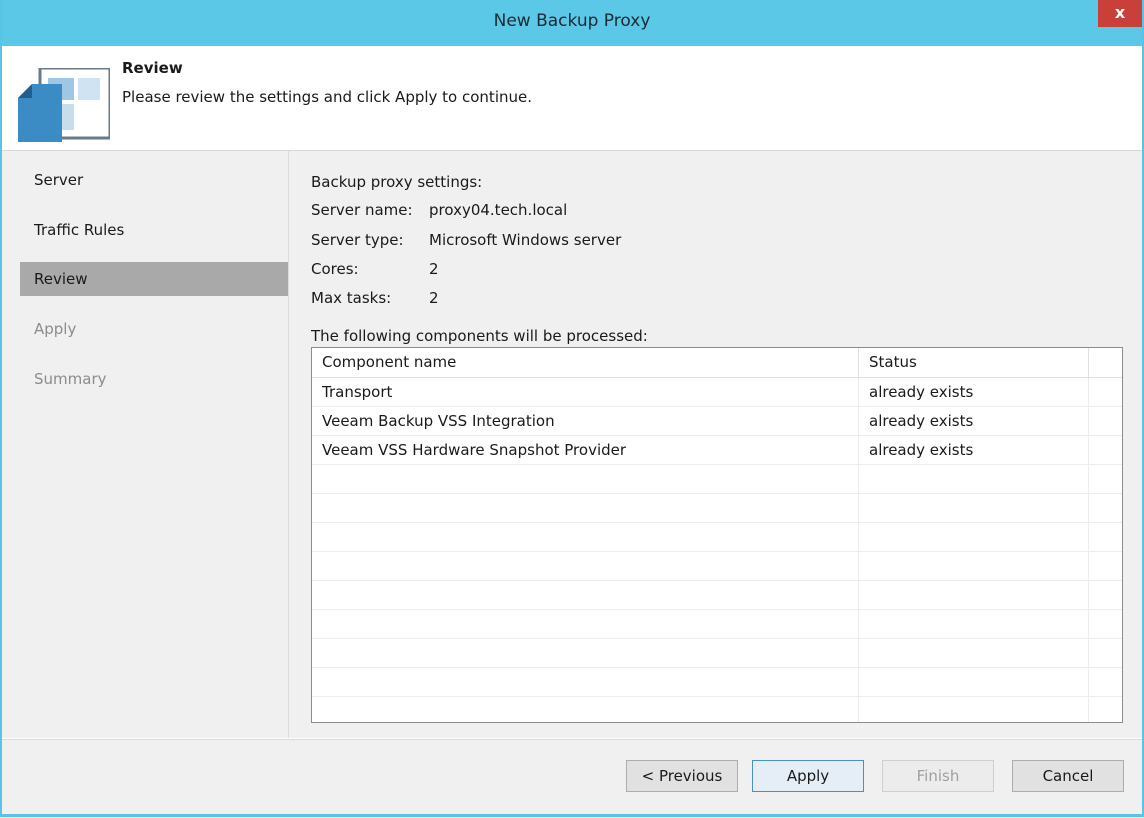 The width and height of the screenshot is (1144, 818). I want to click on wizard-footer: < Previous Apply Finish Cancel, so click(572, 778).